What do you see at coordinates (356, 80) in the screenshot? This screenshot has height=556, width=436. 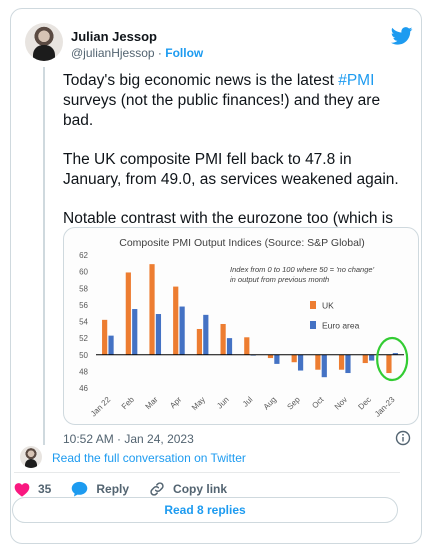 I see `hashtag-pmi-link: #PMI` at bounding box center [356, 80].